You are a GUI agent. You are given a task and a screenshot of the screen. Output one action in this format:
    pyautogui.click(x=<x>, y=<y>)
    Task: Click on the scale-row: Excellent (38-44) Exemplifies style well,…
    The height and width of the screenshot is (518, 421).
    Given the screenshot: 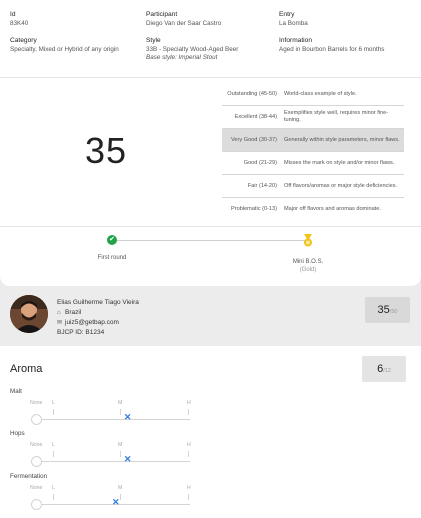 What is the action you would take?
    pyautogui.click(x=313, y=117)
    